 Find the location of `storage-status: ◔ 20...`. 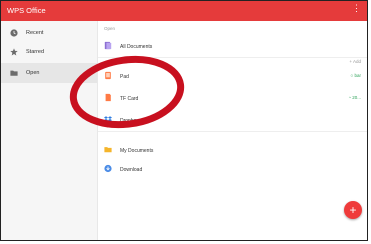

storage-status: ◔ 20... is located at coordinates (354, 97).